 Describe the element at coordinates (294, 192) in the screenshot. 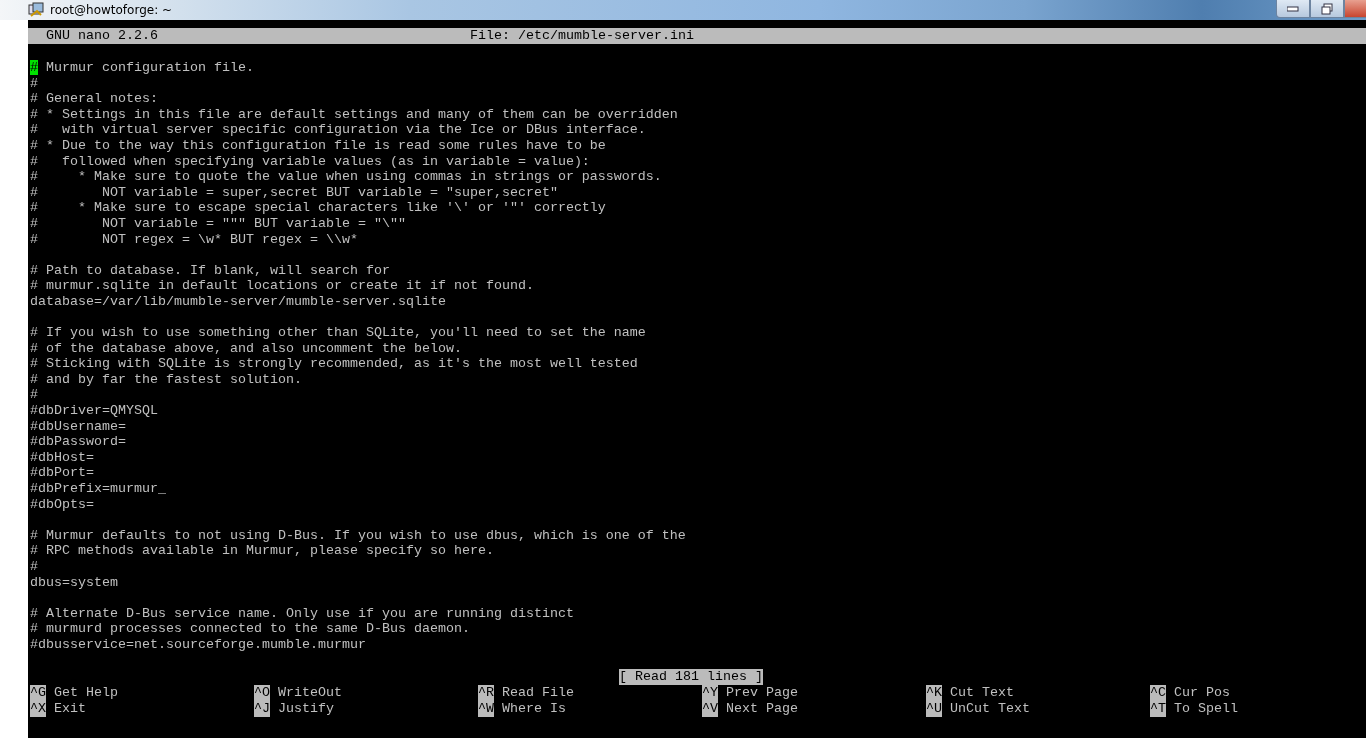

I see `text-line: # NOT variable = super,secret BUT variable = "super,secret"` at that location.